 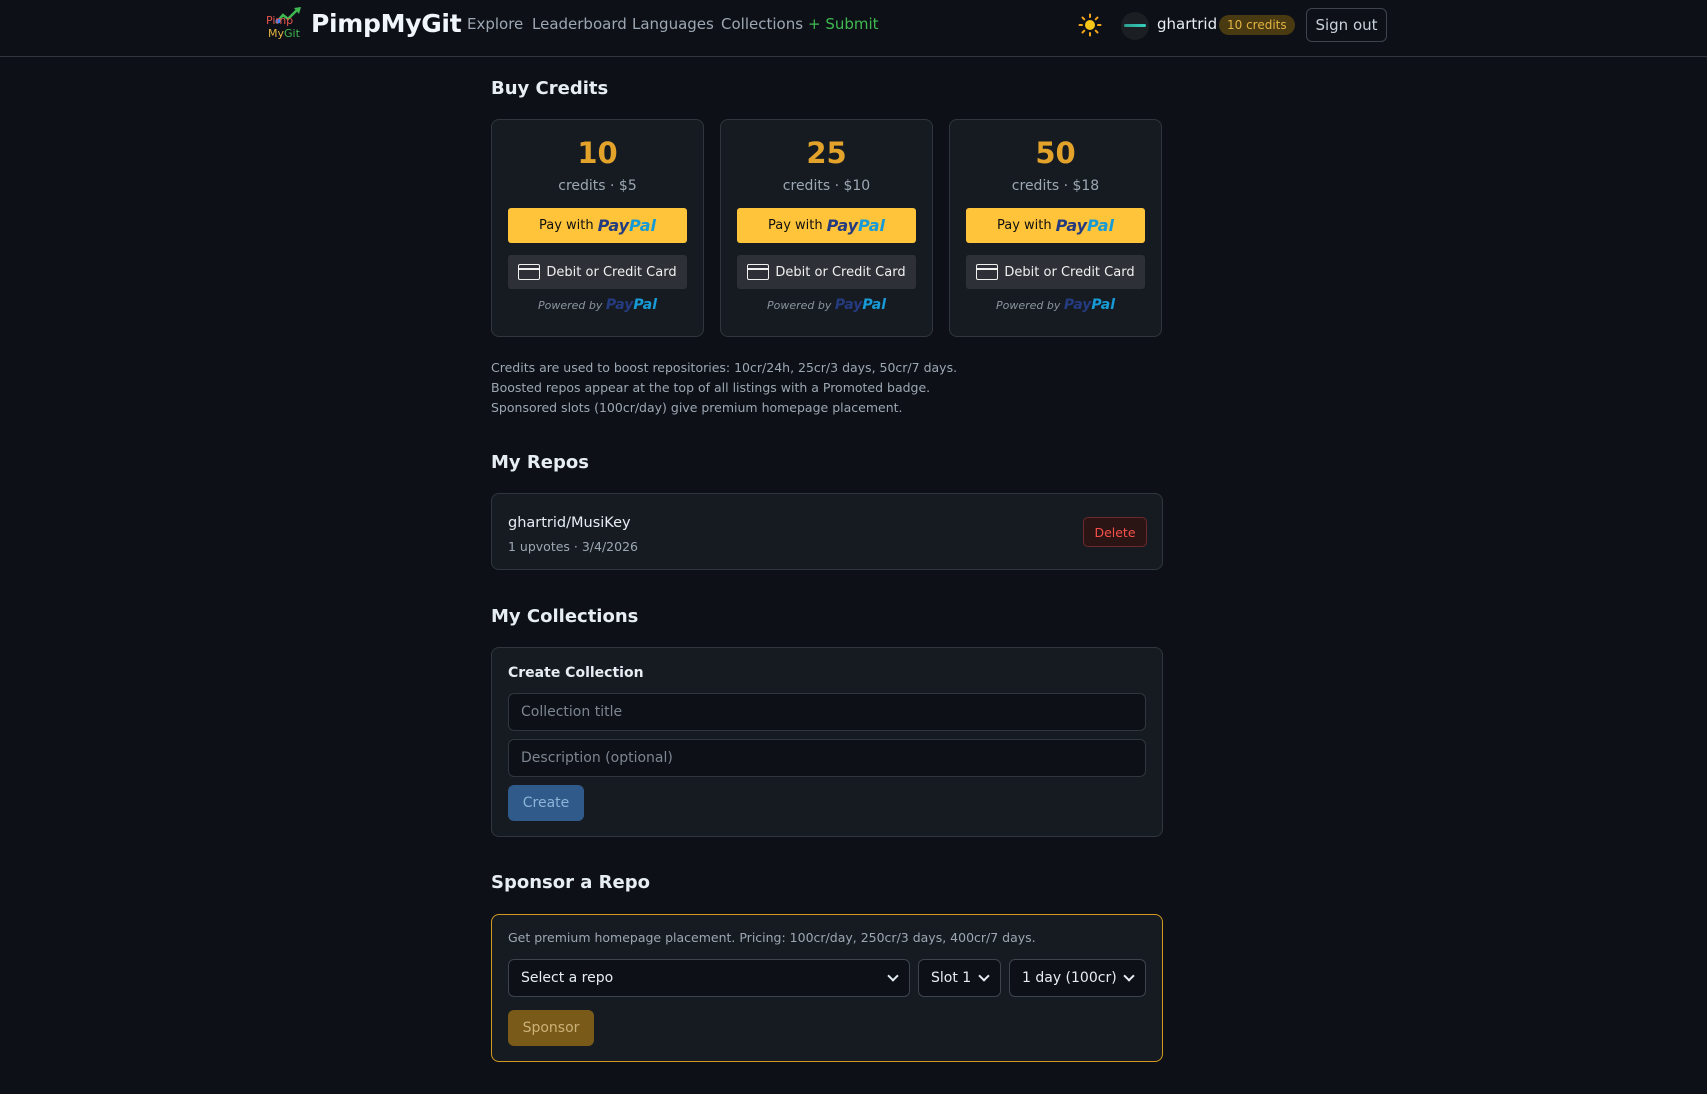 I want to click on logo-text-pimp: Pimp, so click(x=280, y=20).